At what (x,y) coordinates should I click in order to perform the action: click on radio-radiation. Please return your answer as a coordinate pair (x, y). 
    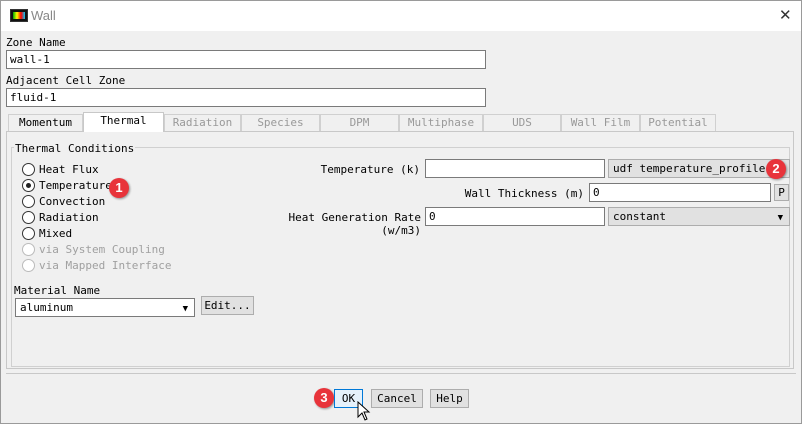
    Looking at the image, I should click on (28, 217).